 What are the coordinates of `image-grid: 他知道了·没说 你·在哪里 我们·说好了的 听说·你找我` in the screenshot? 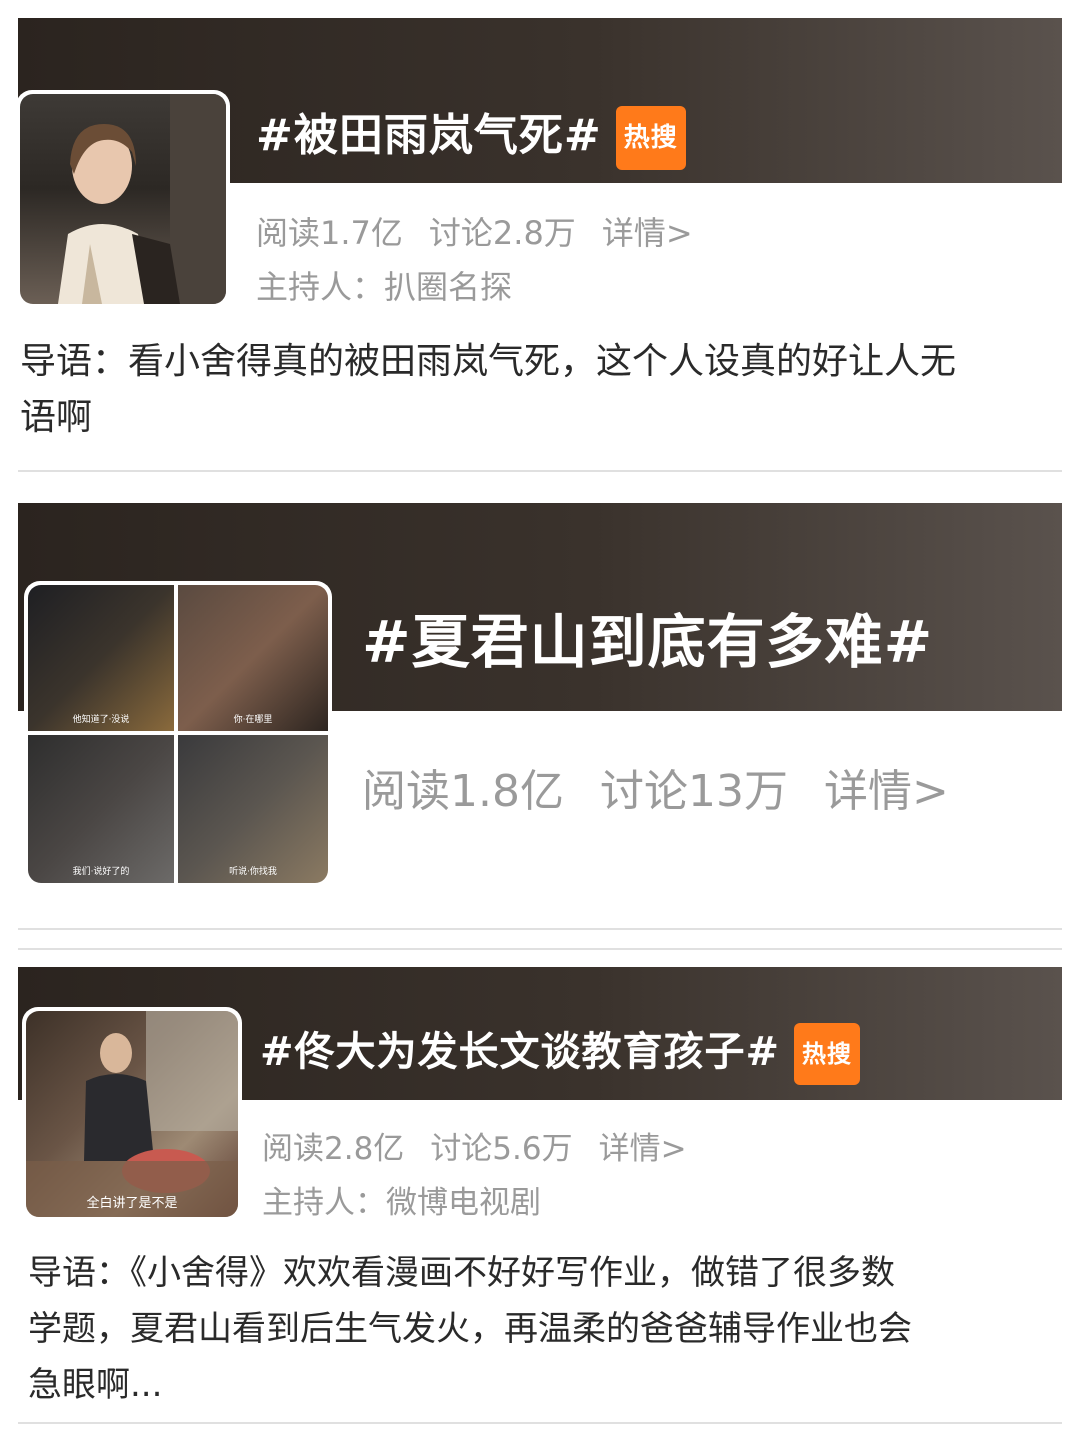 It's located at (178, 734).